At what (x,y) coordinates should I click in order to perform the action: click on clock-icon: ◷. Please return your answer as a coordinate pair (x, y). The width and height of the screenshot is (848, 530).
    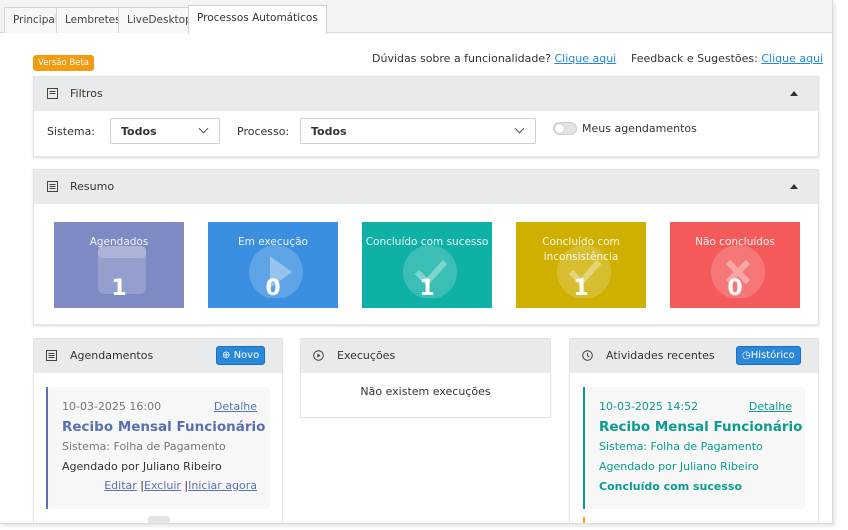
    Looking at the image, I should click on (746, 355).